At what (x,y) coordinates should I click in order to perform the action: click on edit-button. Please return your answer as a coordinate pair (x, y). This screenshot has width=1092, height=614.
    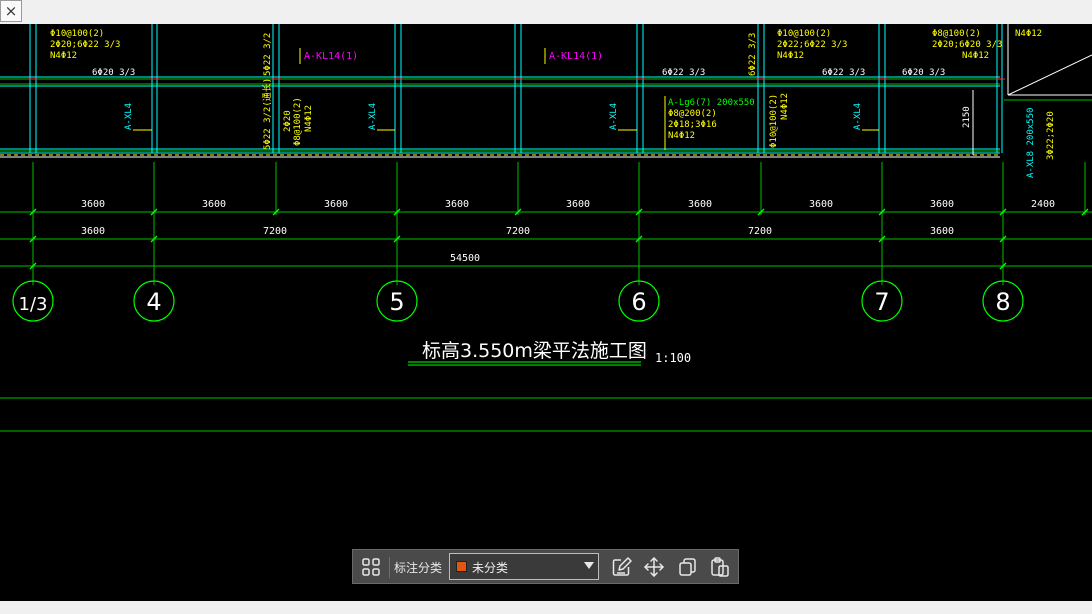
    Looking at the image, I should click on (621, 567).